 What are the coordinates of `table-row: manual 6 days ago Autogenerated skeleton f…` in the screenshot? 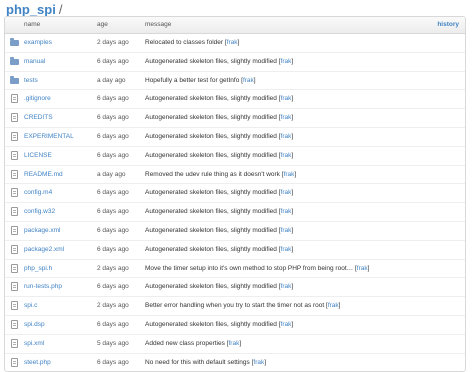 It's located at (235, 62).